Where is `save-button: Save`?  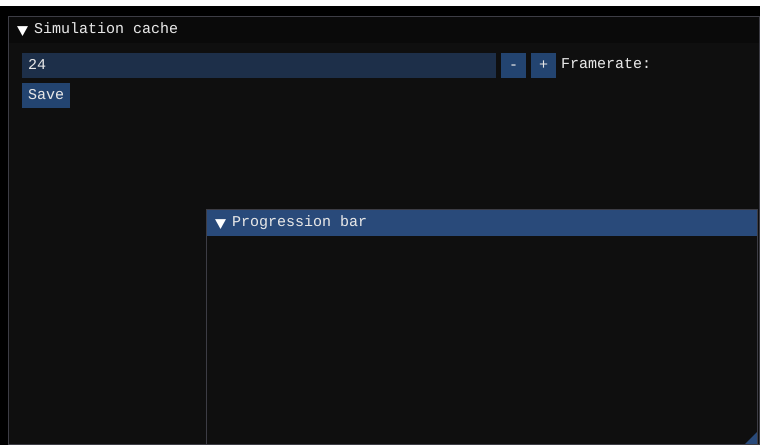
save-button: Save is located at coordinates (46, 95).